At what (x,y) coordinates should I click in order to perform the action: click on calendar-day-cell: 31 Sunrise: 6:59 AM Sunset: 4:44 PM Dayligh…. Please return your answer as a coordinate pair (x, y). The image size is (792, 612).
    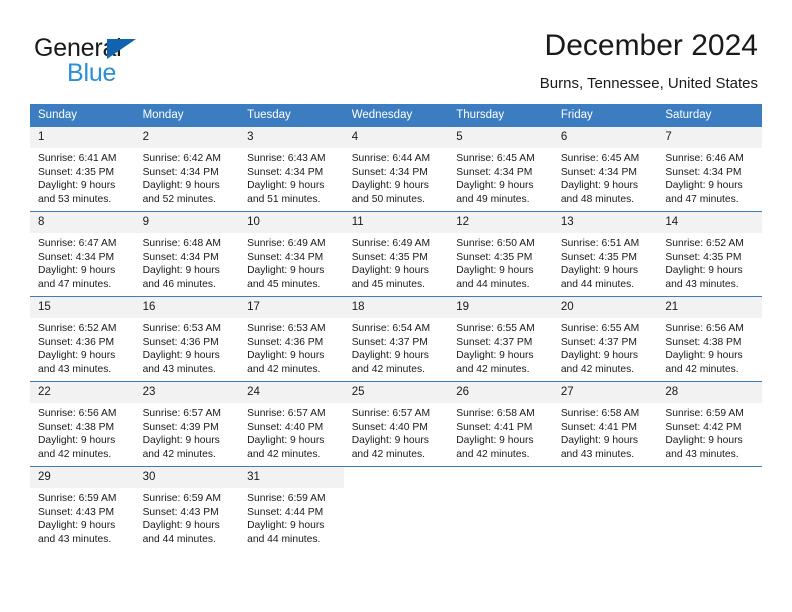
    Looking at the image, I should click on (291, 508).